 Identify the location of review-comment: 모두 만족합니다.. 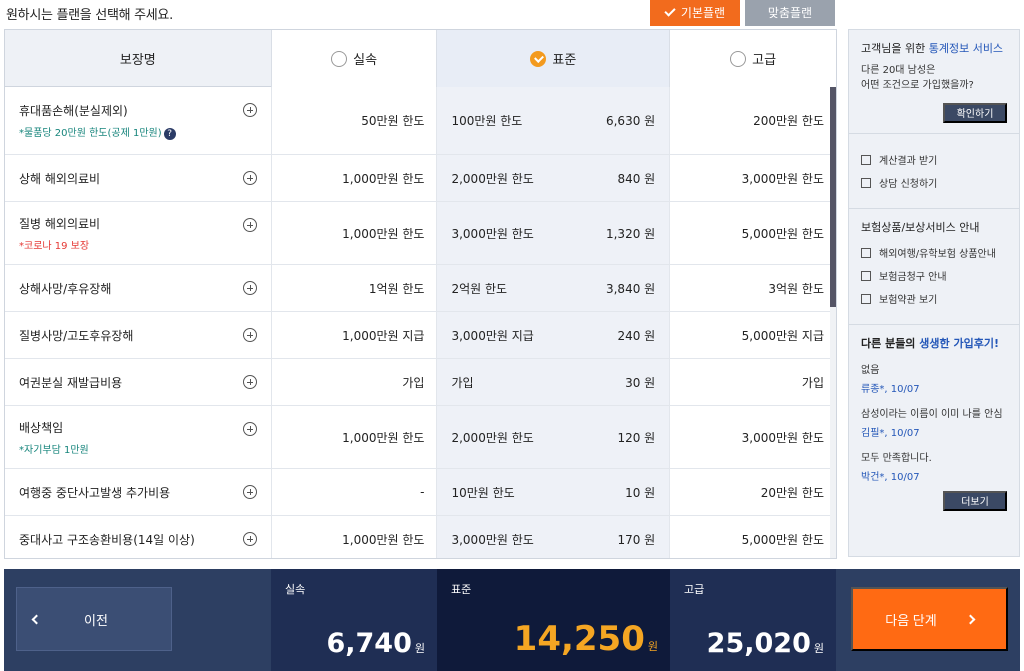
(896, 458).